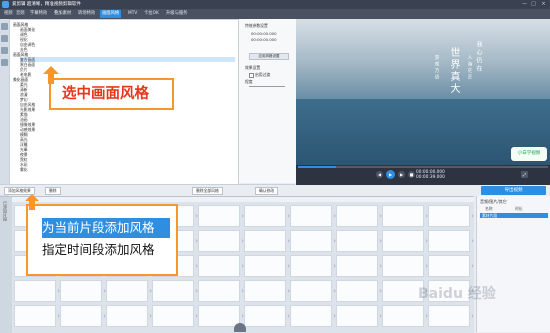 This screenshot has width=550, height=333. I want to click on arrow-up-icon, so click(32, 202).